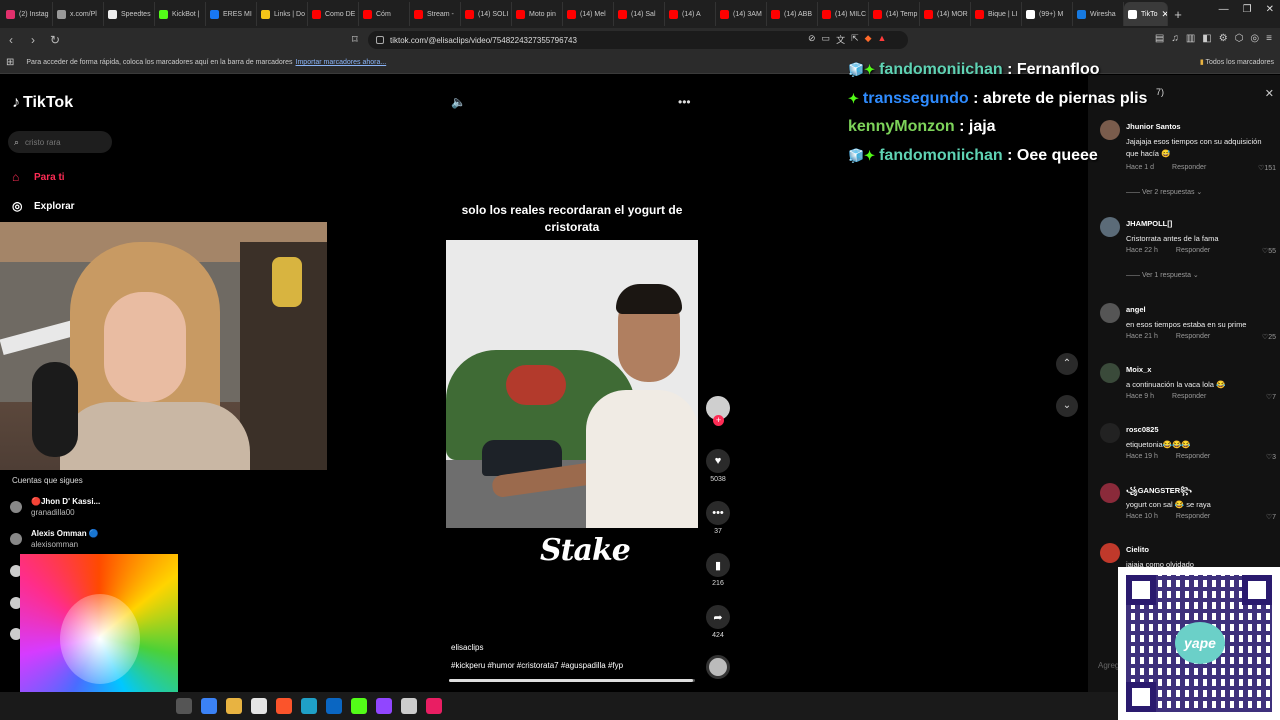 The height and width of the screenshot is (720, 1280). What do you see at coordinates (33, 40) in the screenshot?
I see `forward-icon: ›` at bounding box center [33, 40].